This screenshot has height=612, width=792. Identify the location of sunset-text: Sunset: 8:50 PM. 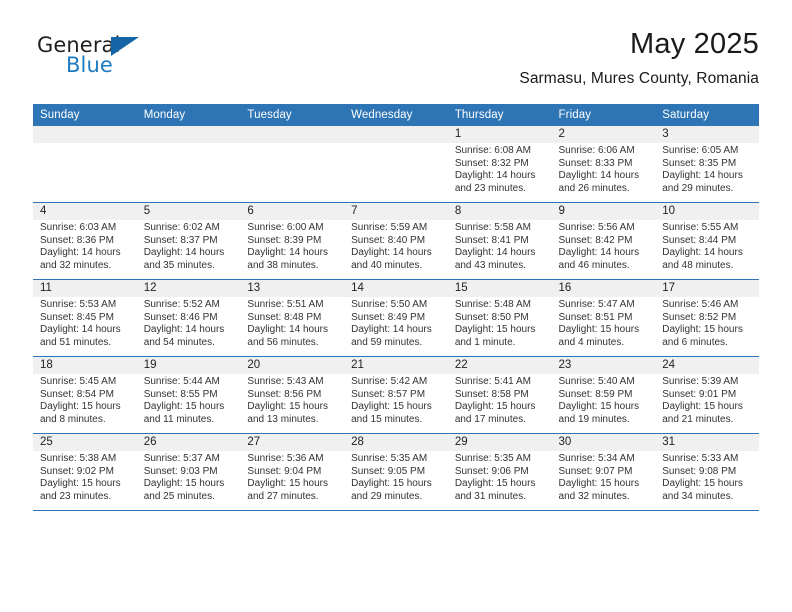
(491, 317).